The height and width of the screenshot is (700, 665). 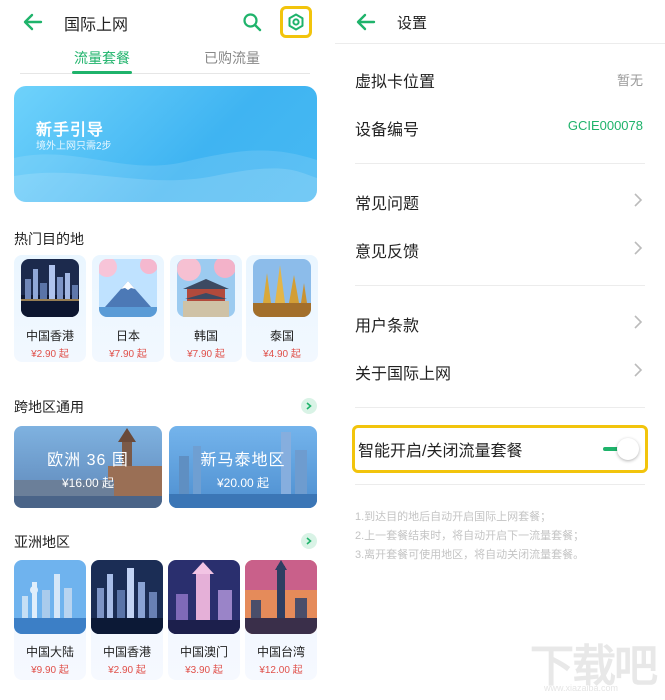 I want to click on korea-image, so click(x=206, y=288).